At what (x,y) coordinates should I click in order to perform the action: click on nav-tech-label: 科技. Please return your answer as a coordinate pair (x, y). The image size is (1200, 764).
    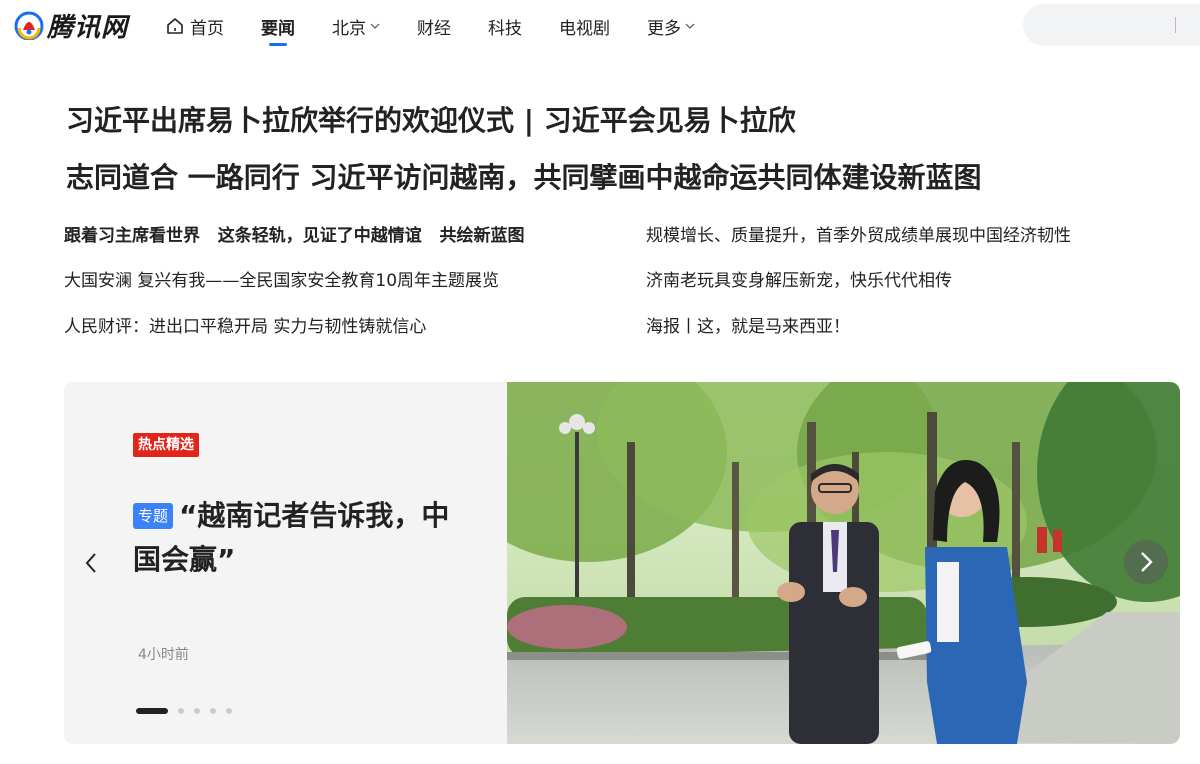
    Looking at the image, I should click on (505, 28).